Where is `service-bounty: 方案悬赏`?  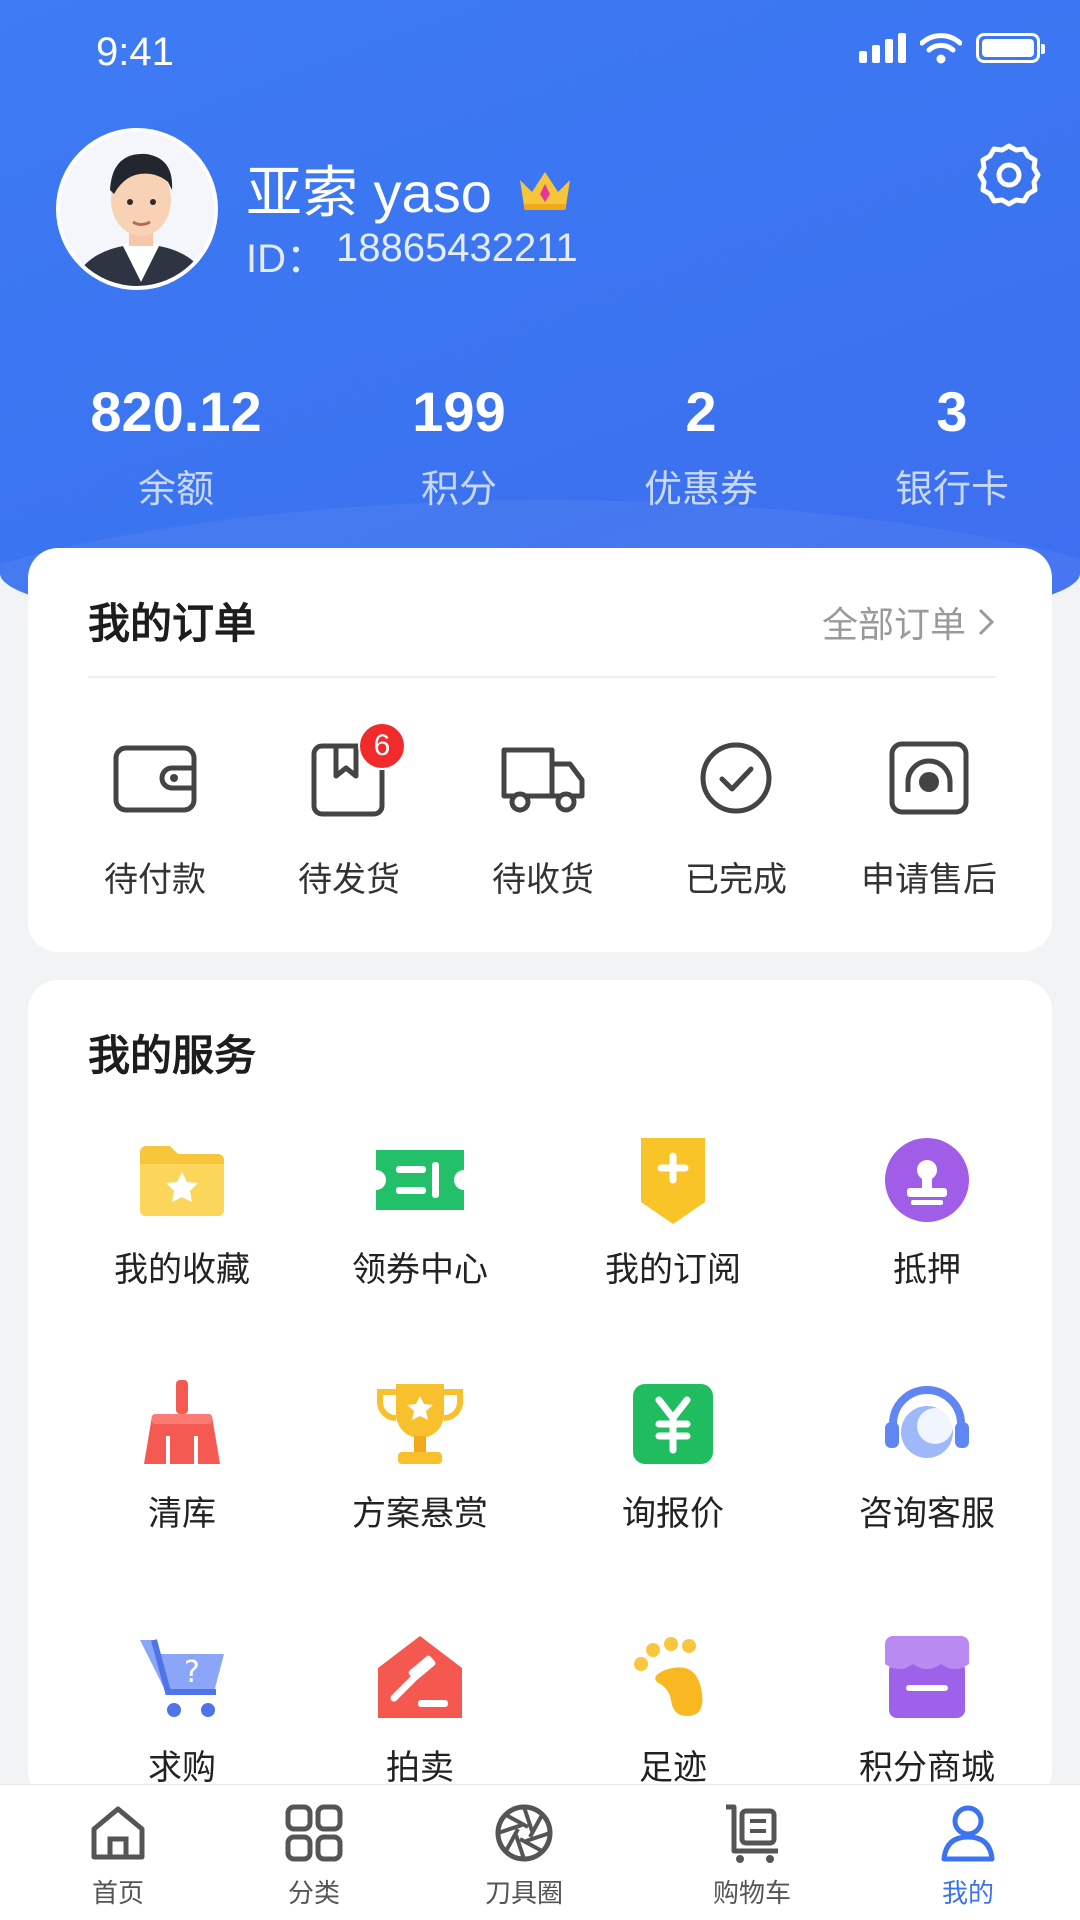
service-bounty: 方案悬赏 is located at coordinates (420, 1455).